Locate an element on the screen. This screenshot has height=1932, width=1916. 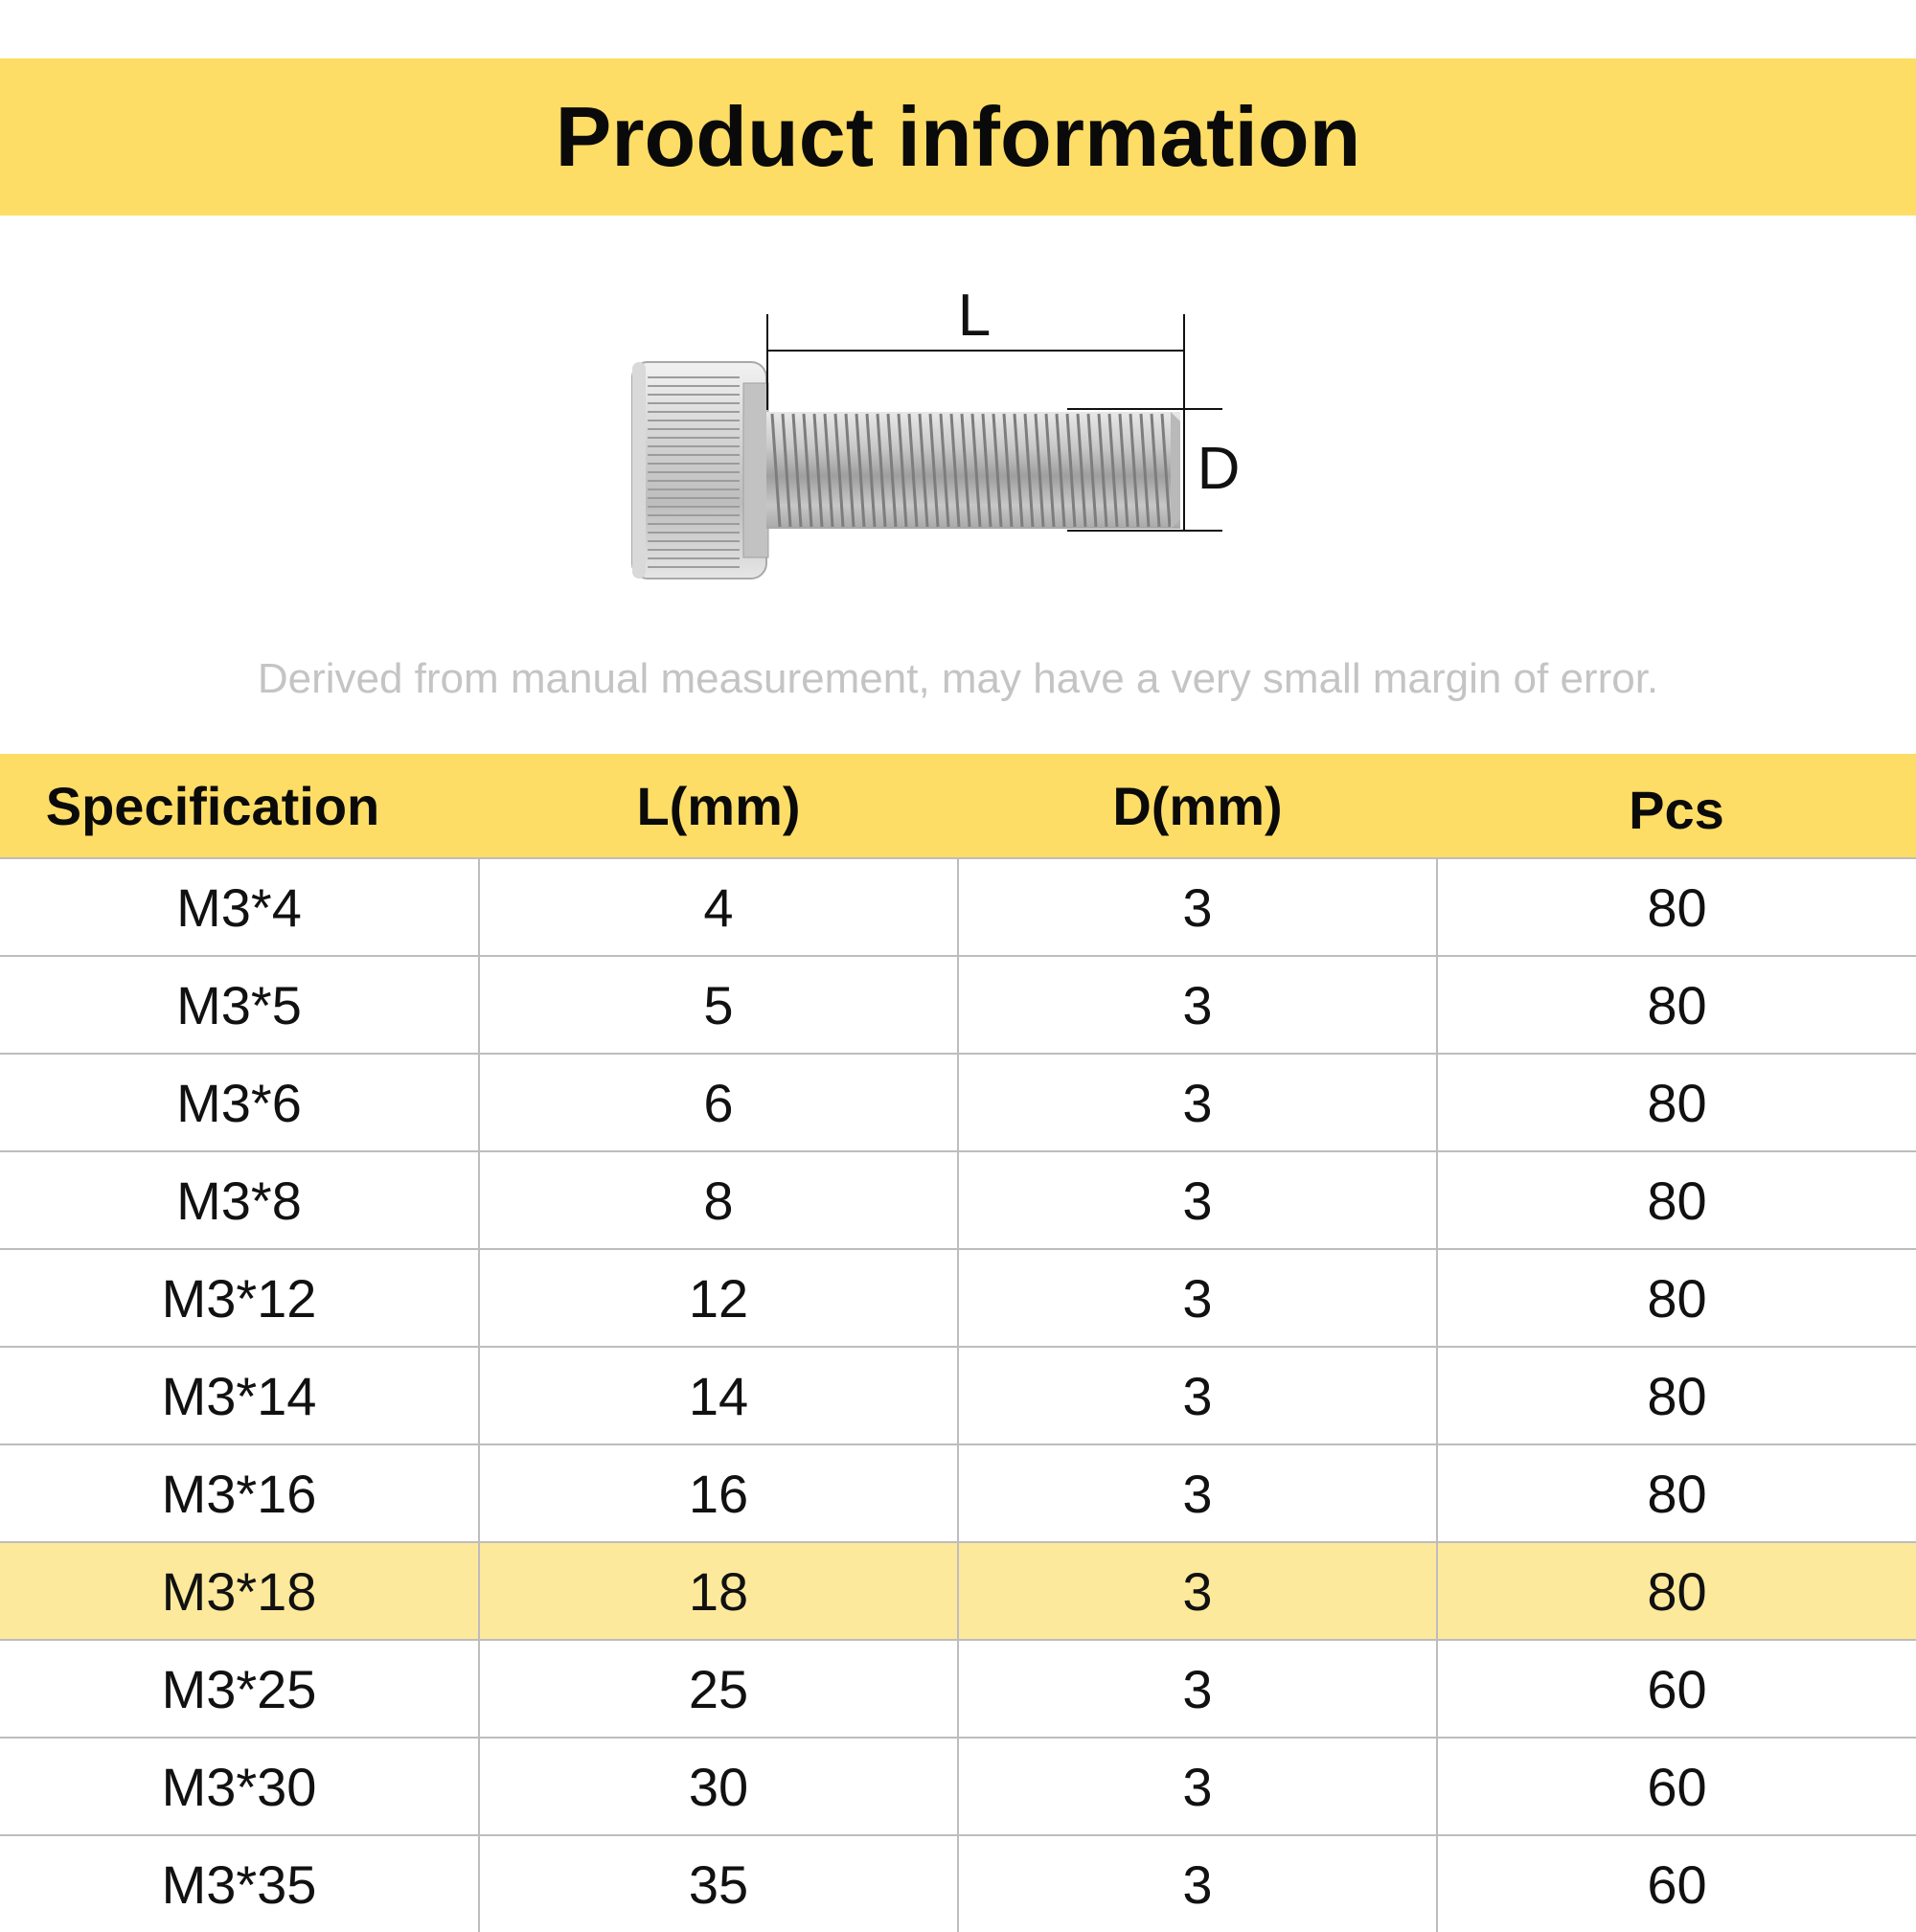
table-row: M3*6 6 3 80 is located at coordinates (958, 1102).